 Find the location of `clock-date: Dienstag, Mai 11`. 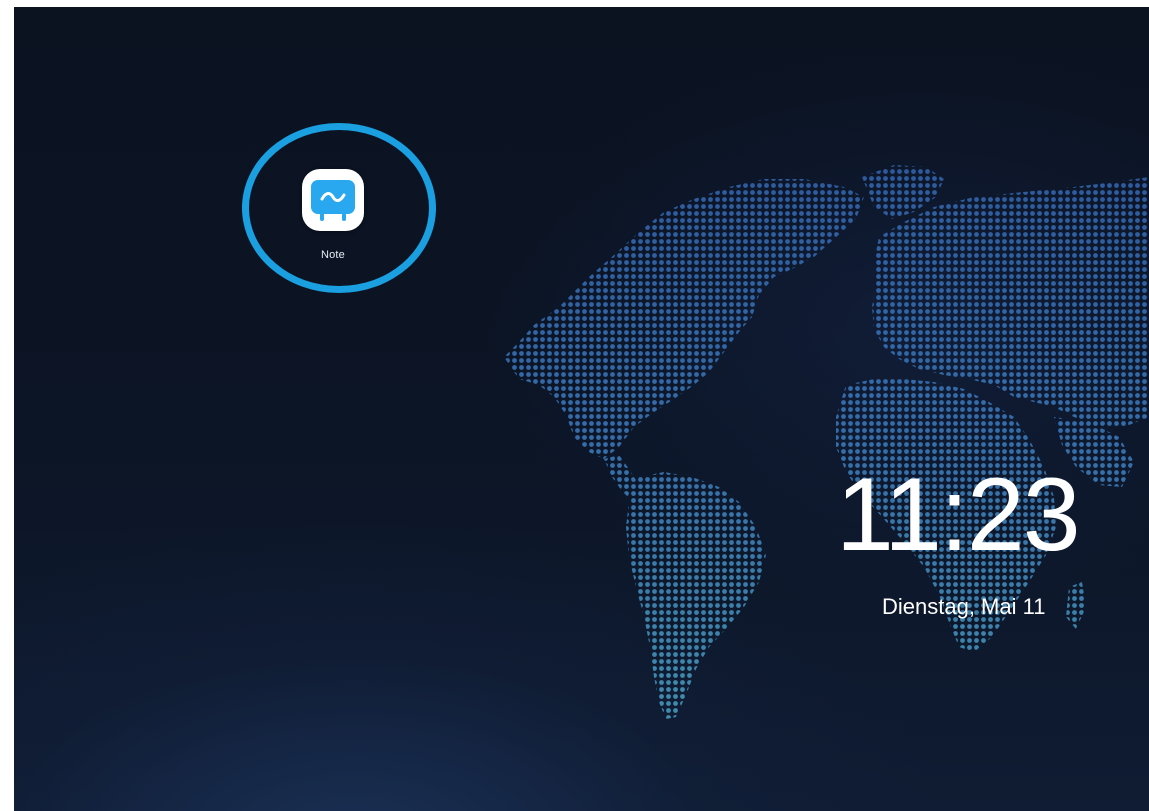

clock-date: Dienstag, Mai 11 is located at coordinates (964, 606).